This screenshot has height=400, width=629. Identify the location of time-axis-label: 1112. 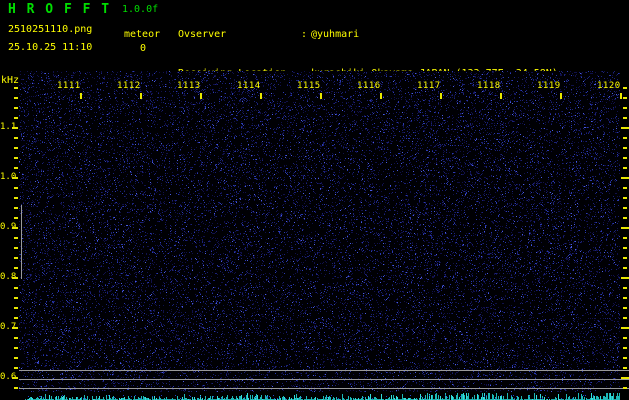
(129, 86).